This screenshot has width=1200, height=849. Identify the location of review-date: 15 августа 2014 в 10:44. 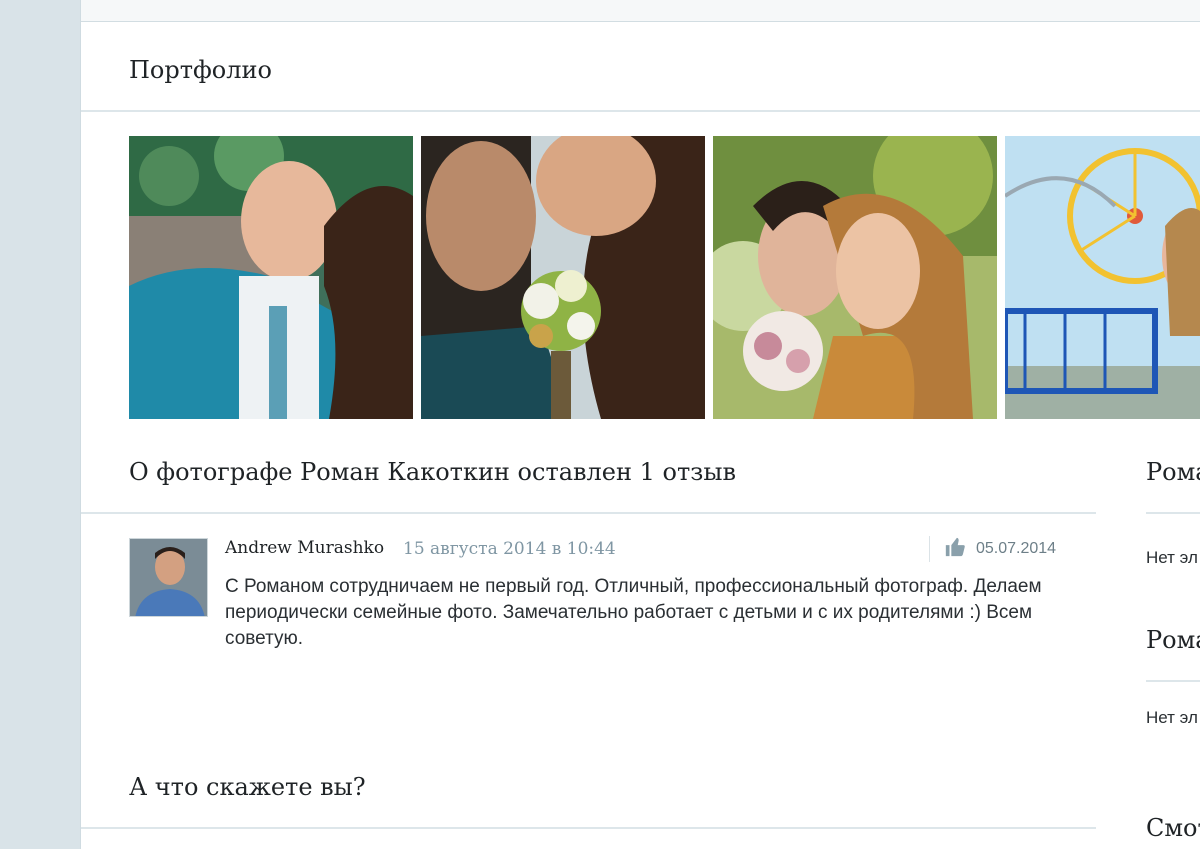
(509, 549).